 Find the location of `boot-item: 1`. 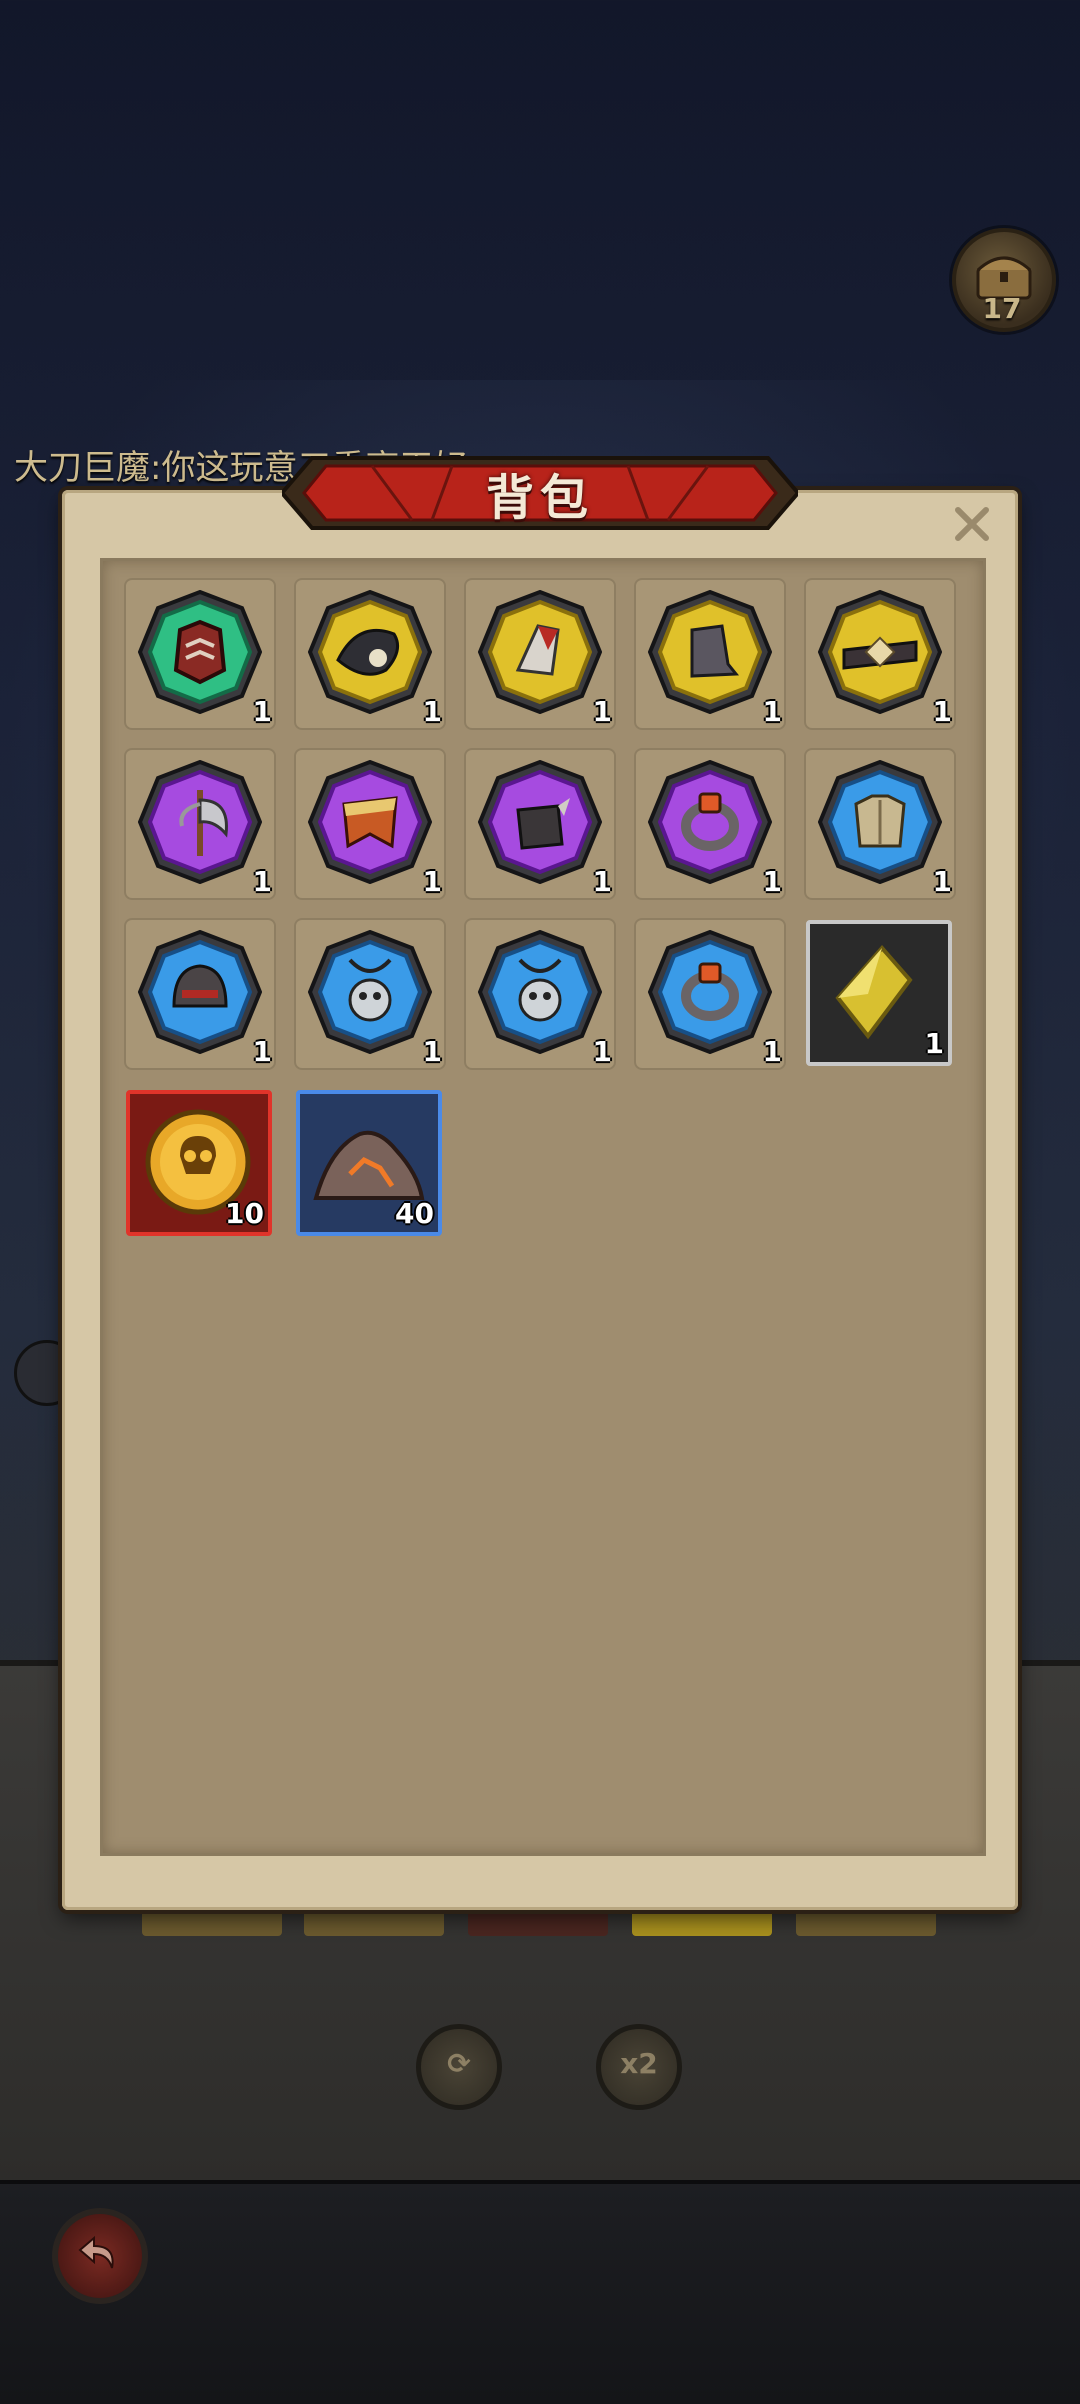

boot-item: 1 is located at coordinates (710, 654).